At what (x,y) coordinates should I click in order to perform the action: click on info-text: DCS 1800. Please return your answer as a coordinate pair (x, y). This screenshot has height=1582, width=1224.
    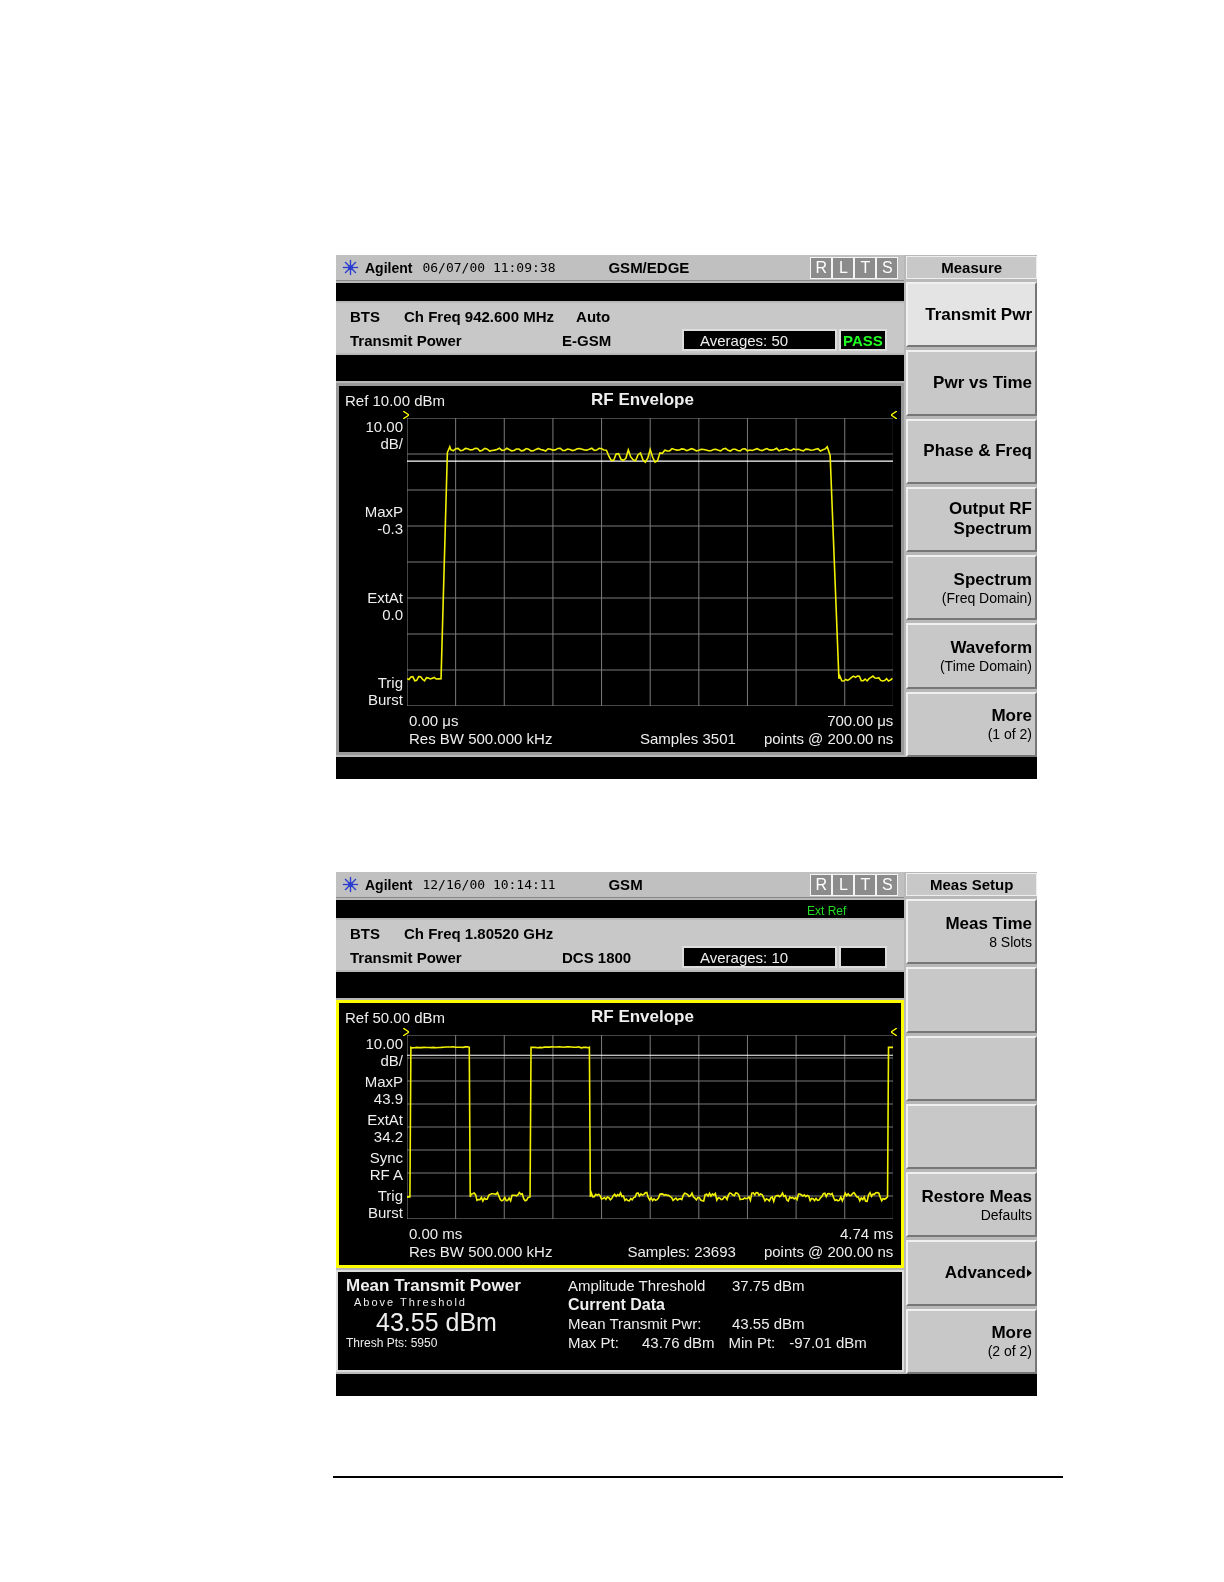
    Looking at the image, I should click on (597, 957).